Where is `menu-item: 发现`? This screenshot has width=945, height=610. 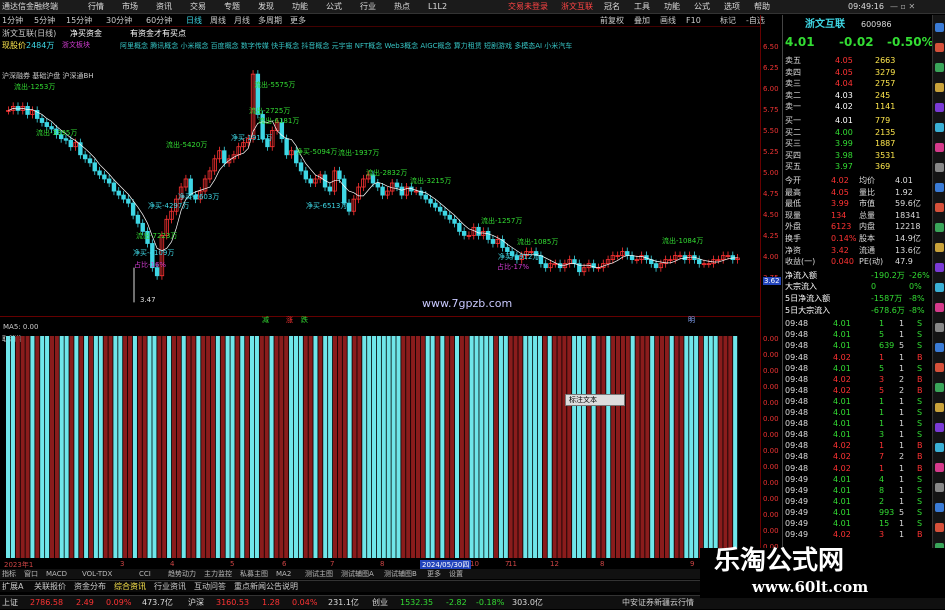 menu-item: 发现 is located at coordinates (266, 7).